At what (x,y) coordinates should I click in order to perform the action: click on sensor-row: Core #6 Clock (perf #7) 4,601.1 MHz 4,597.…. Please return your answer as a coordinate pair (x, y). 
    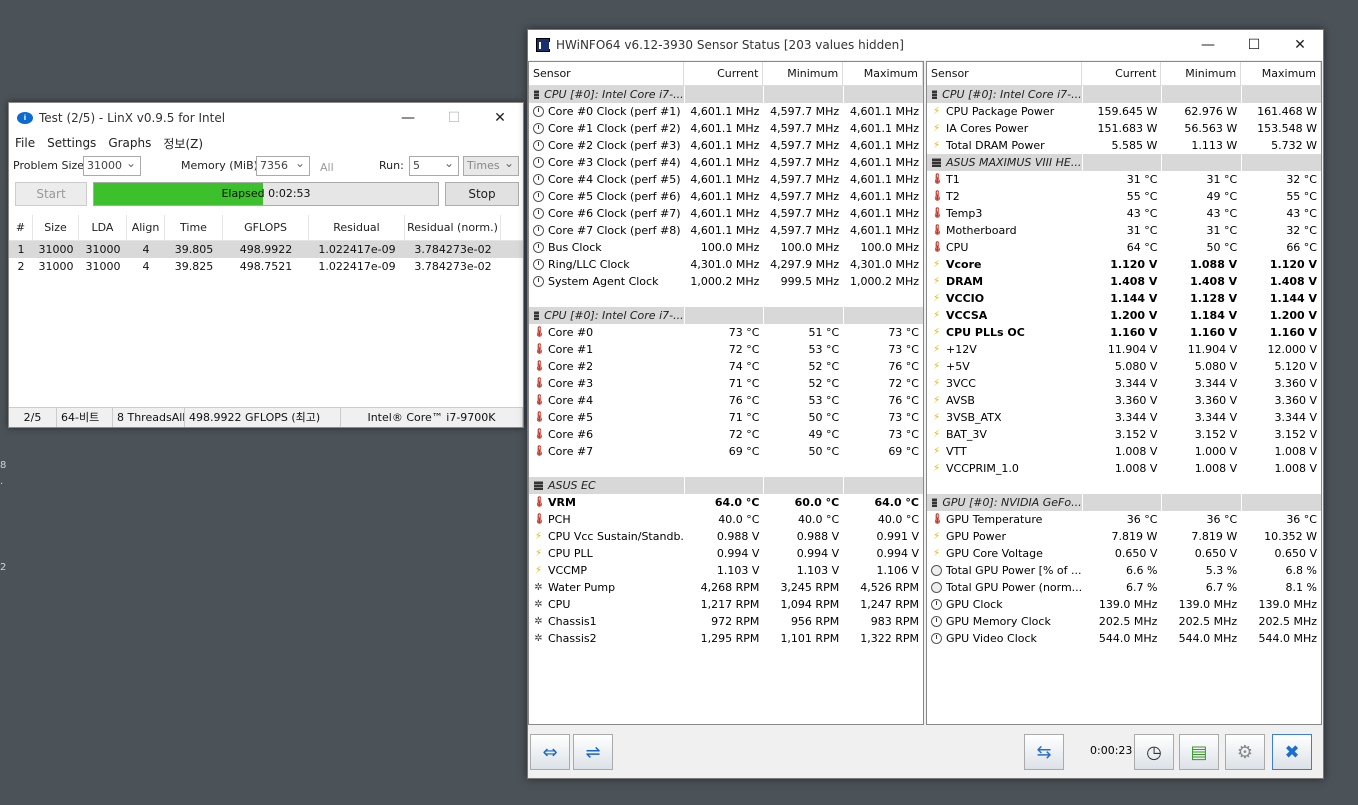
    Looking at the image, I should click on (726, 213).